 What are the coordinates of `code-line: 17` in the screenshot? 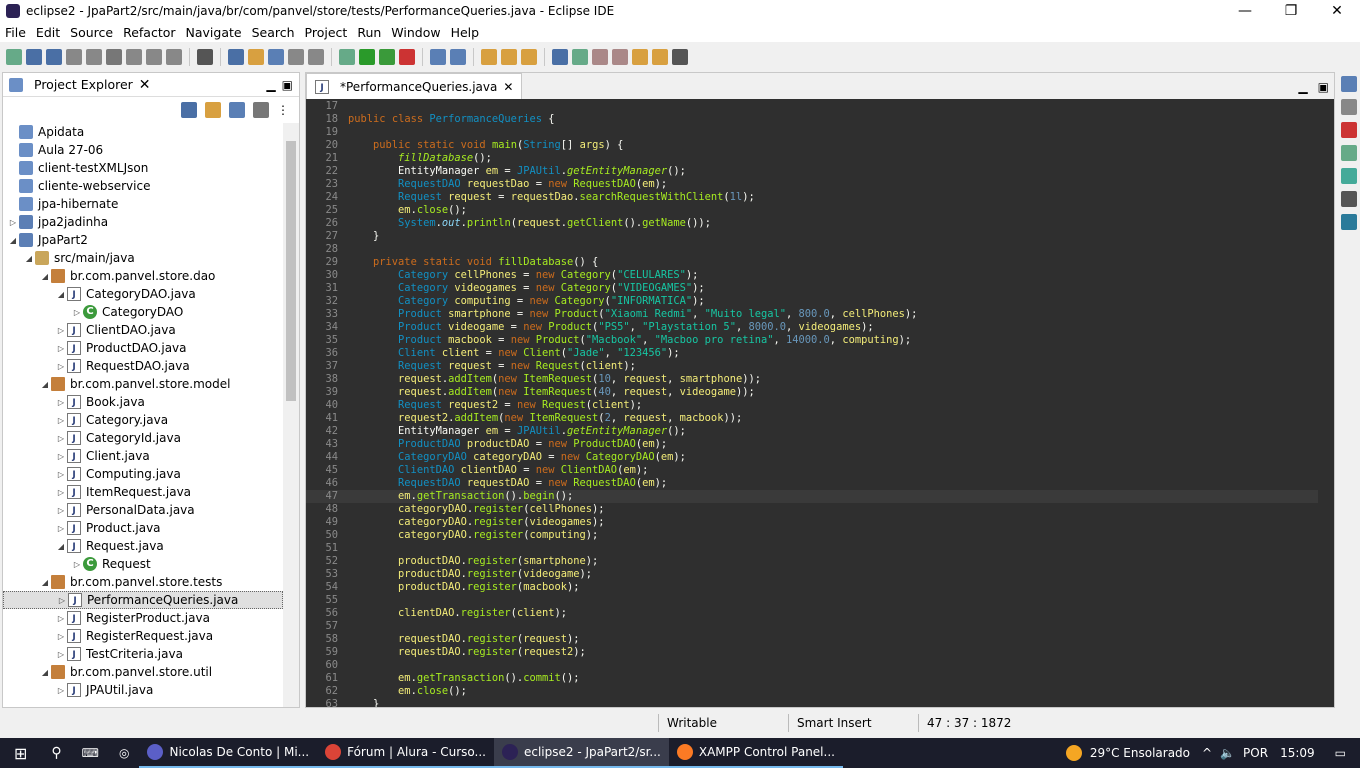 It's located at (812, 106).